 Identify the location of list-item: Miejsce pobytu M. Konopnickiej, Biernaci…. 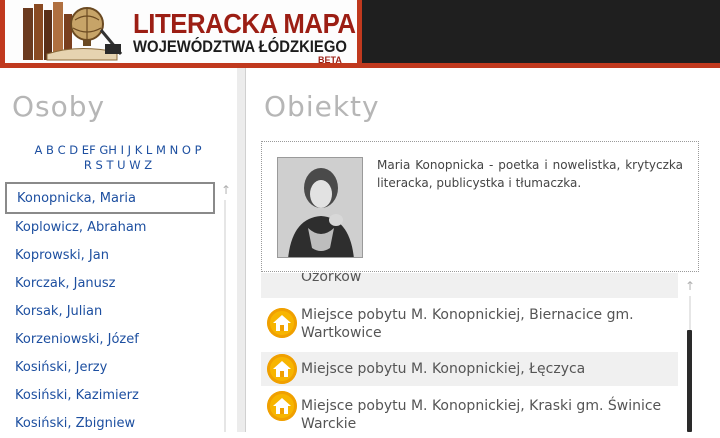
(469, 324).